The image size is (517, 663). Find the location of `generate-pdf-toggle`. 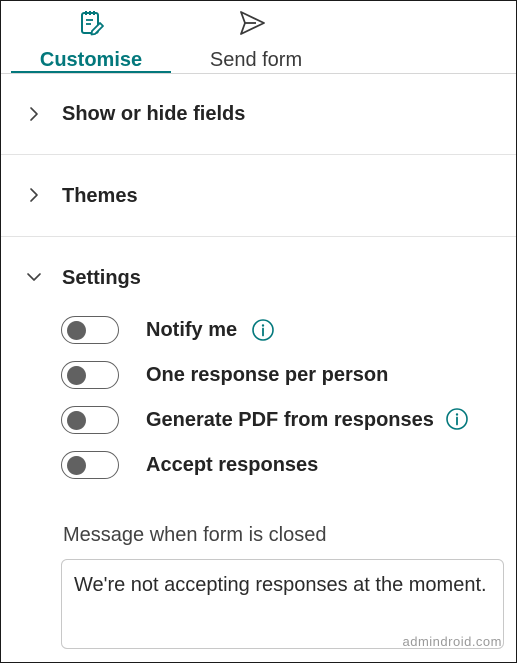

generate-pdf-toggle is located at coordinates (90, 420).